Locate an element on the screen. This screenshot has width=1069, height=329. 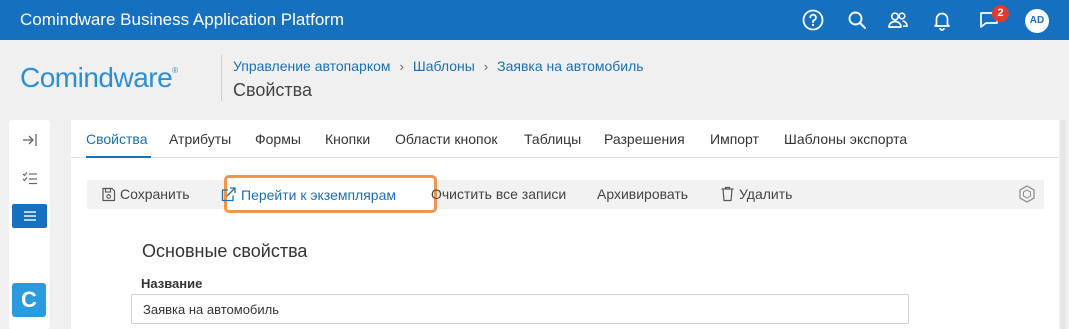
clear-all-records-button: Очистить все записи is located at coordinates (498, 194).